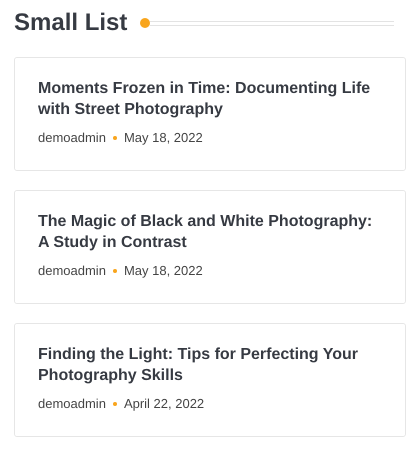 This screenshot has height=451, width=419. What do you see at coordinates (210, 232) in the screenshot?
I see `post-title-link: The Magic of Black and White Photography: A Study in Contrast` at bounding box center [210, 232].